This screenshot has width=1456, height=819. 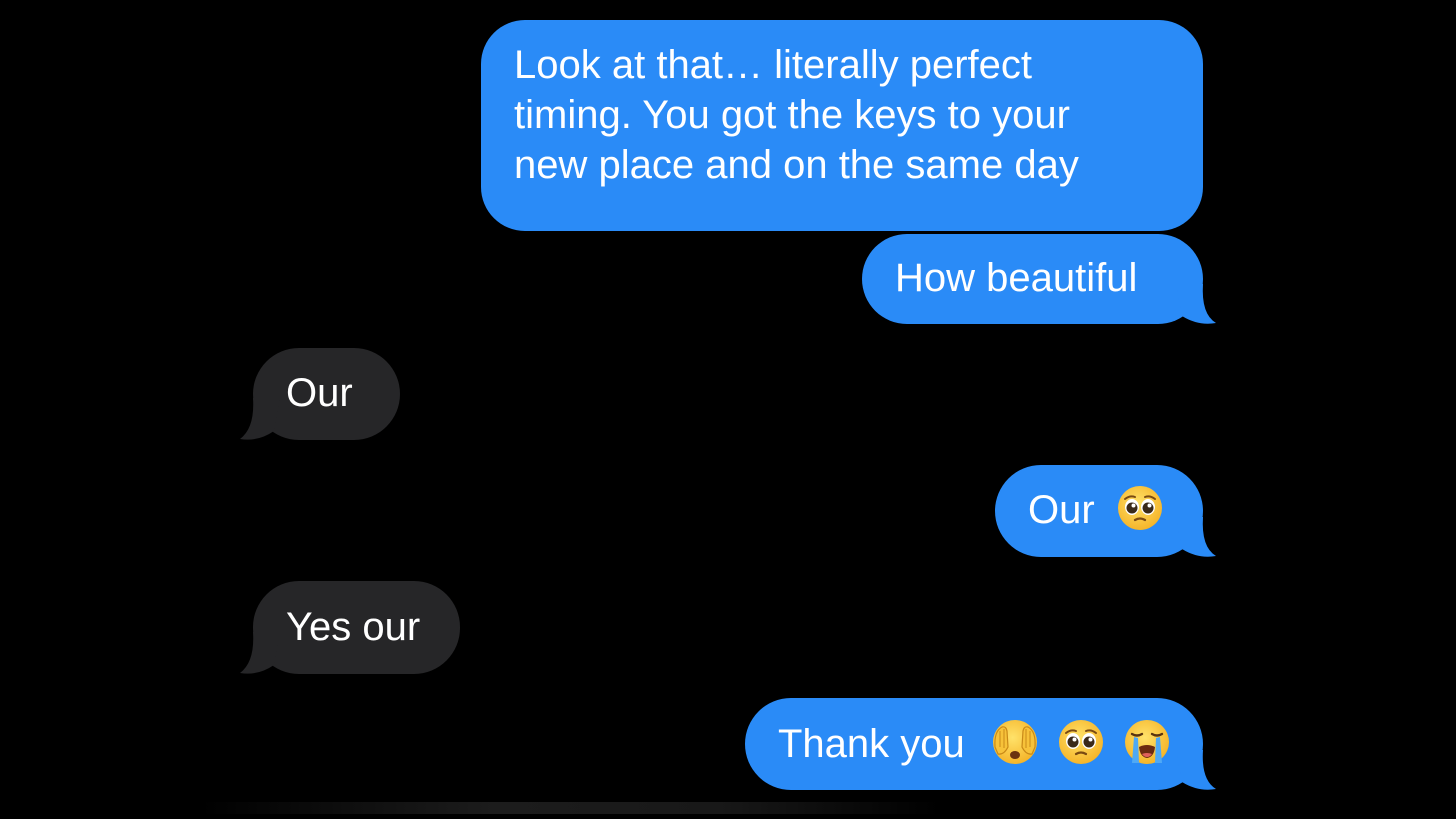 What do you see at coordinates (1147, 742) in the screenshot?
I see `loudly-crying-face-emoji` at bounding box center [1147, 742].